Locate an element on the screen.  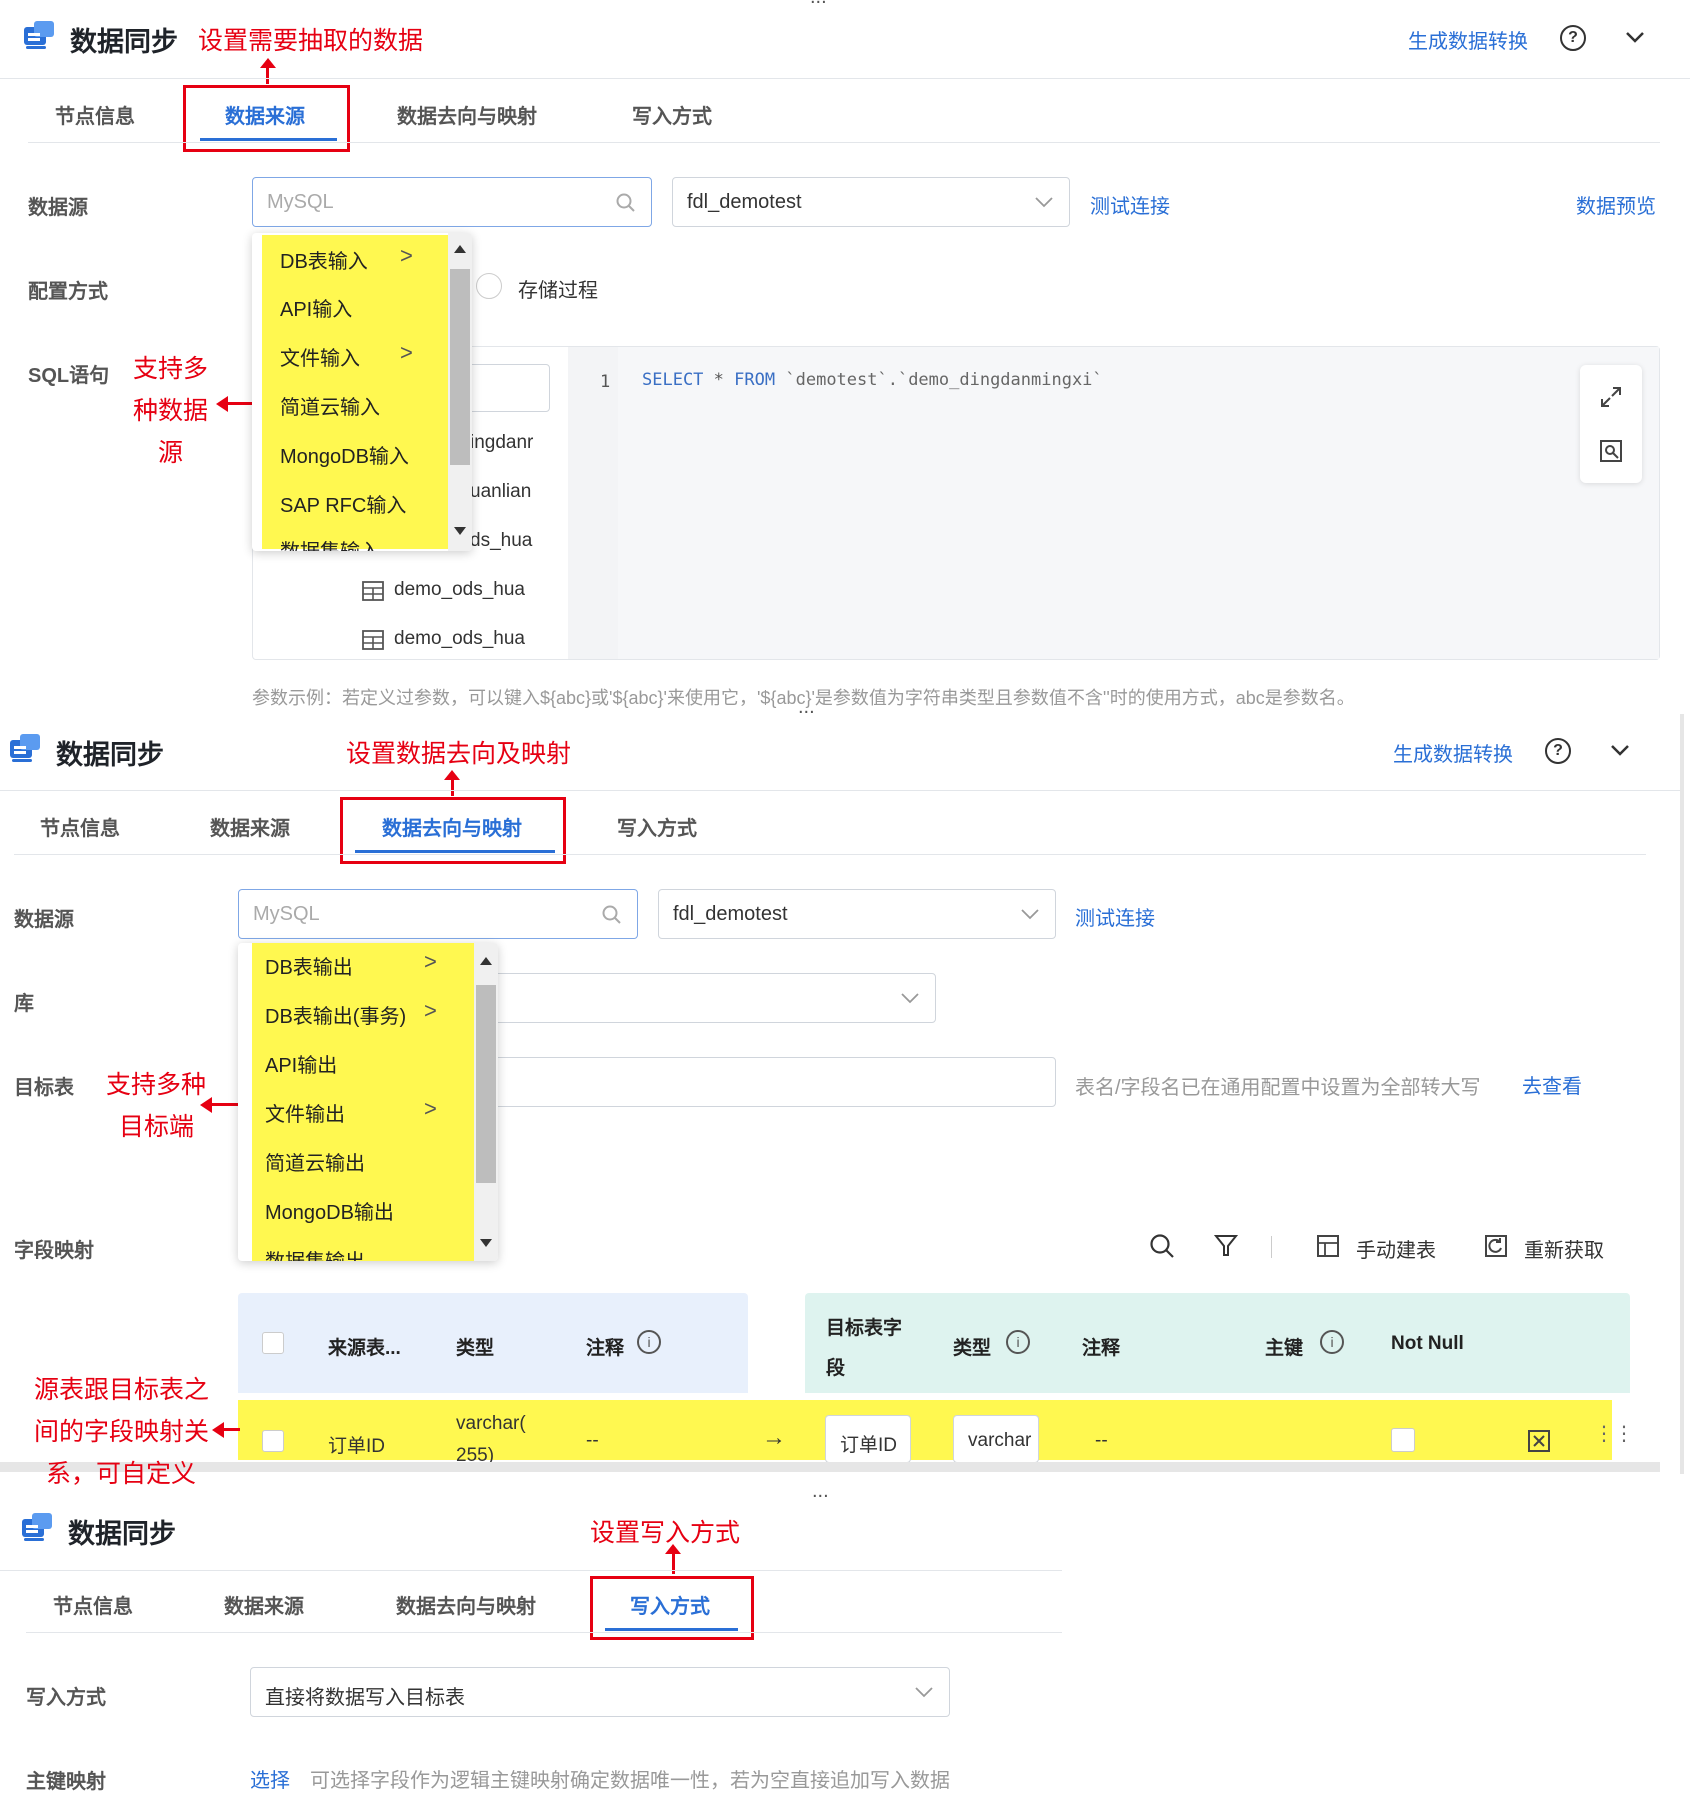
dropdown-item-jiandaoyun-input: 简道云输入 is located at coordinates (330, 405).